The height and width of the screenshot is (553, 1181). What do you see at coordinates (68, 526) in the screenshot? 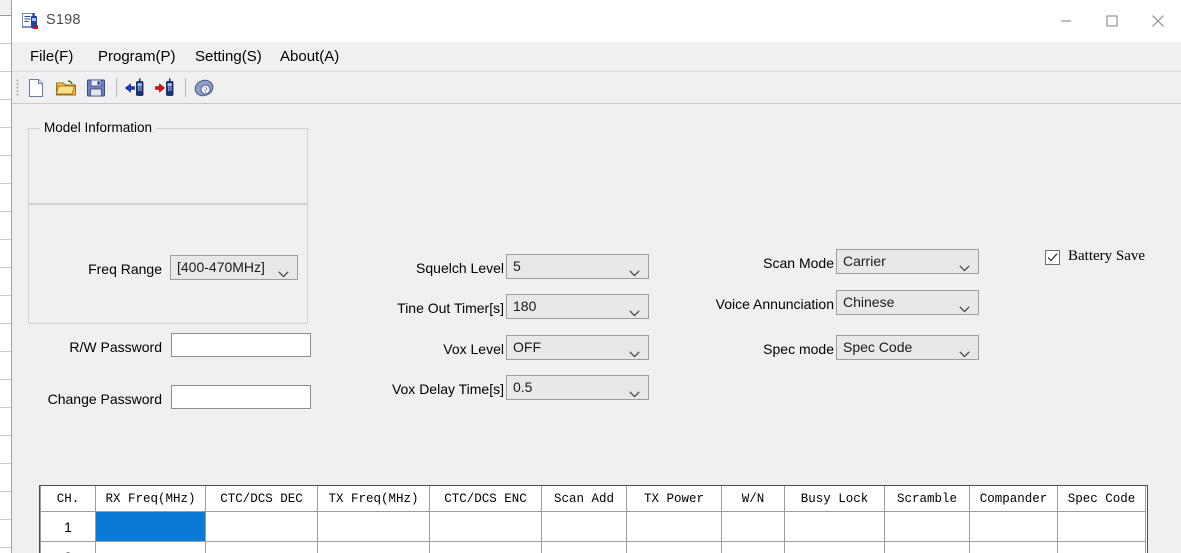
I see `row-header-cell: 1` at bounding box center [68, 526].